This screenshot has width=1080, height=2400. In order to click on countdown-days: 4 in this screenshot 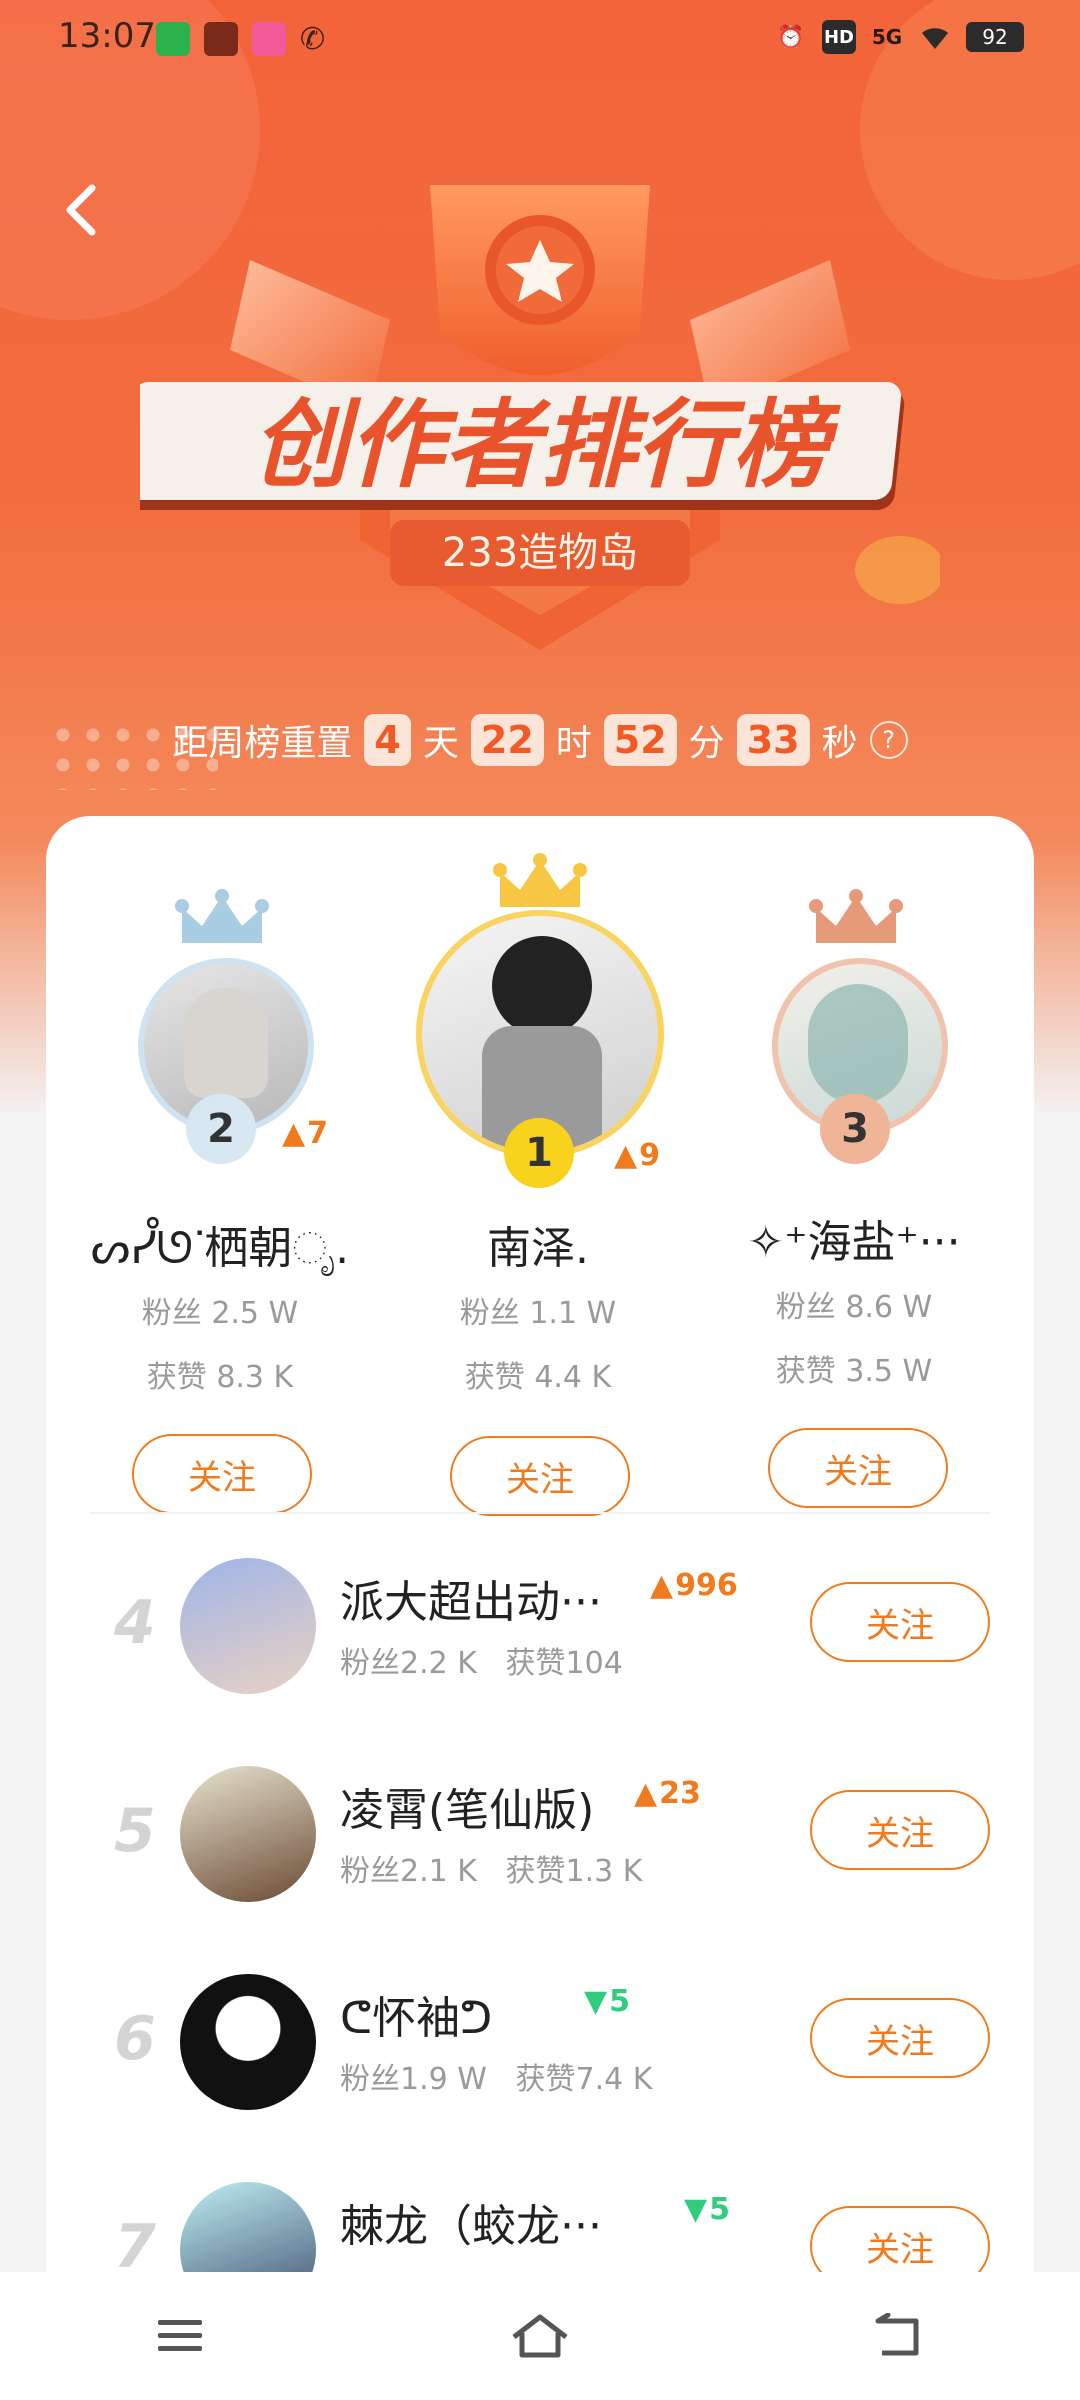, I will do `click(387, 740)`.